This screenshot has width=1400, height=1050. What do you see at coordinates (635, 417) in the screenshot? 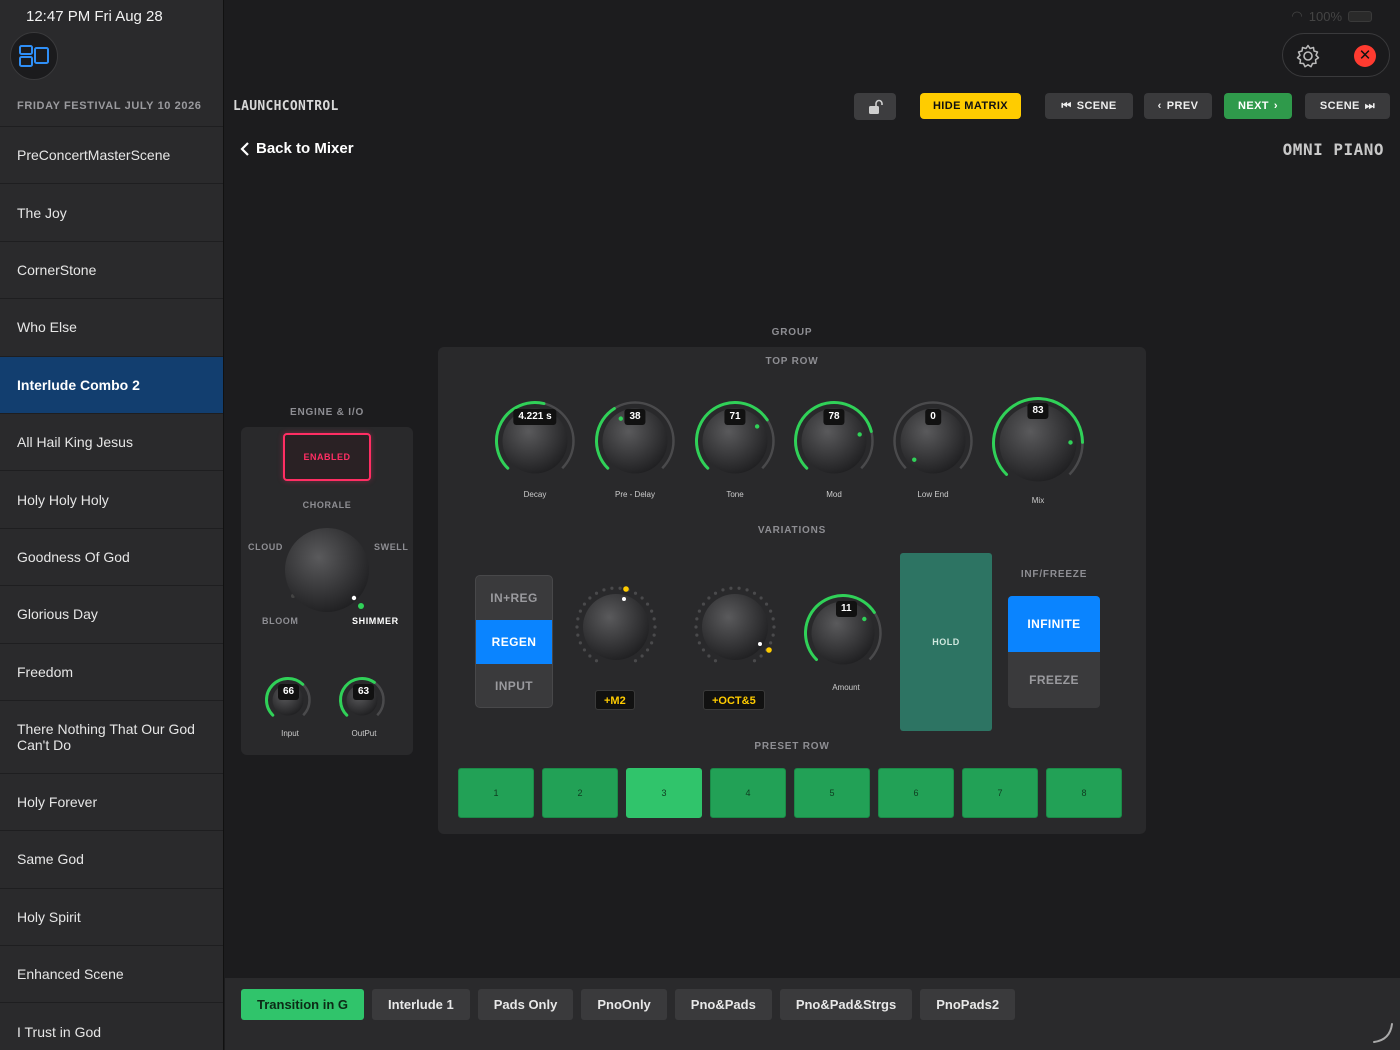
I see `knob-value-badge: 38` at bounding box center [635, 417].